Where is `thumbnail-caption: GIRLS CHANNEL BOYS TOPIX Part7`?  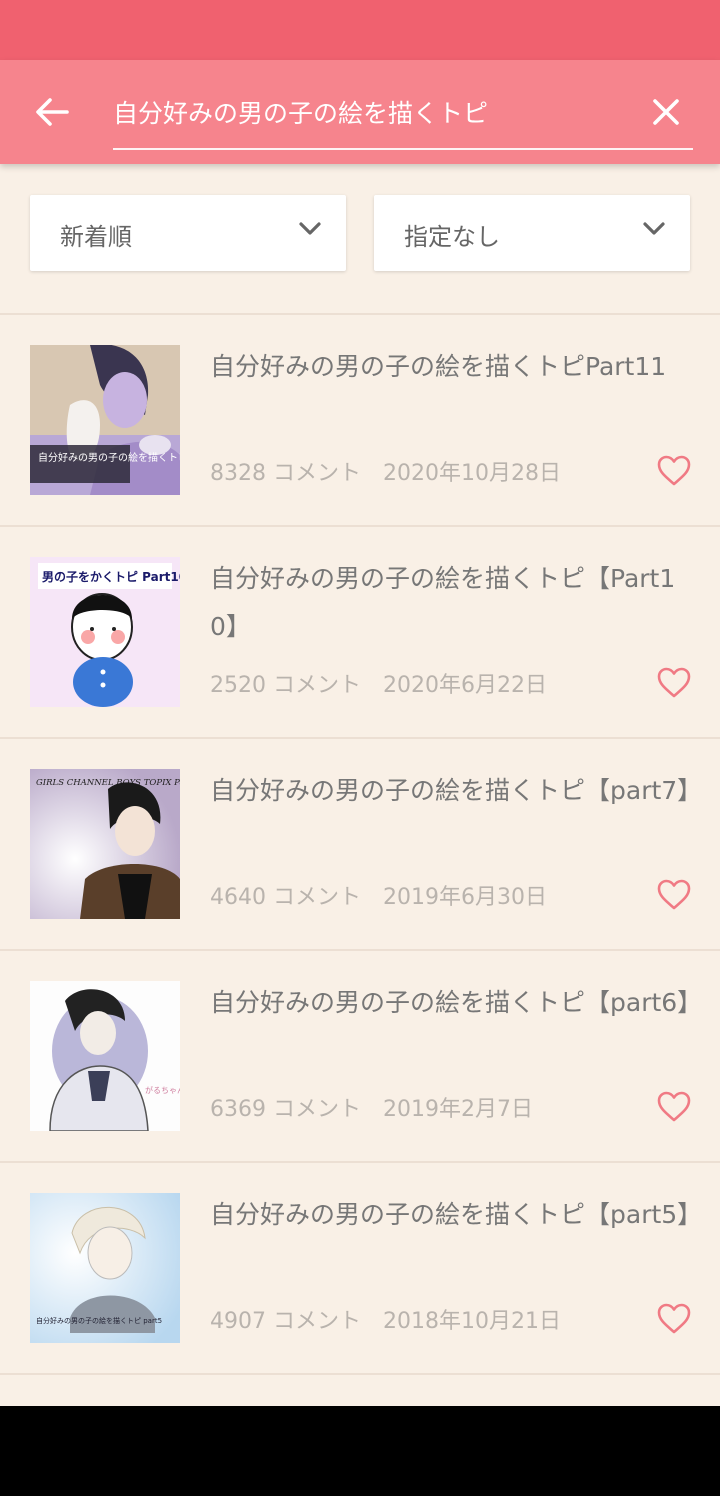 thumbnail-caption: GIRLS CHANNEL BOYS TOPIX Part7 is located at coordinates (108, 783).